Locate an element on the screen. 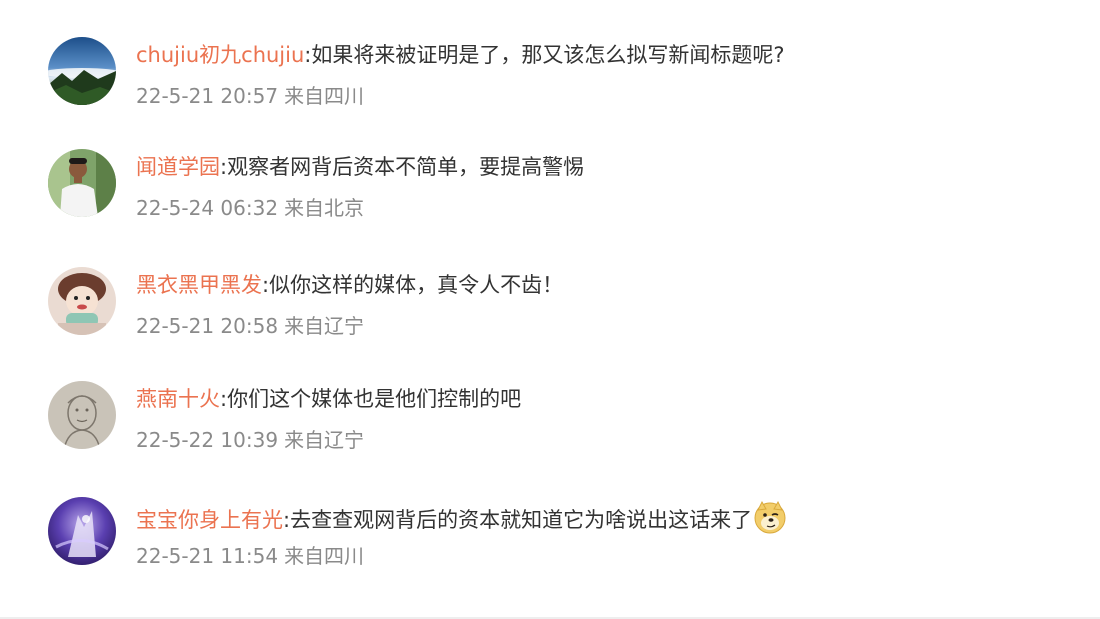 The width and height of the screenshot is (1100, 619). doge-emoji-icon is located at coordinates (770, 517).